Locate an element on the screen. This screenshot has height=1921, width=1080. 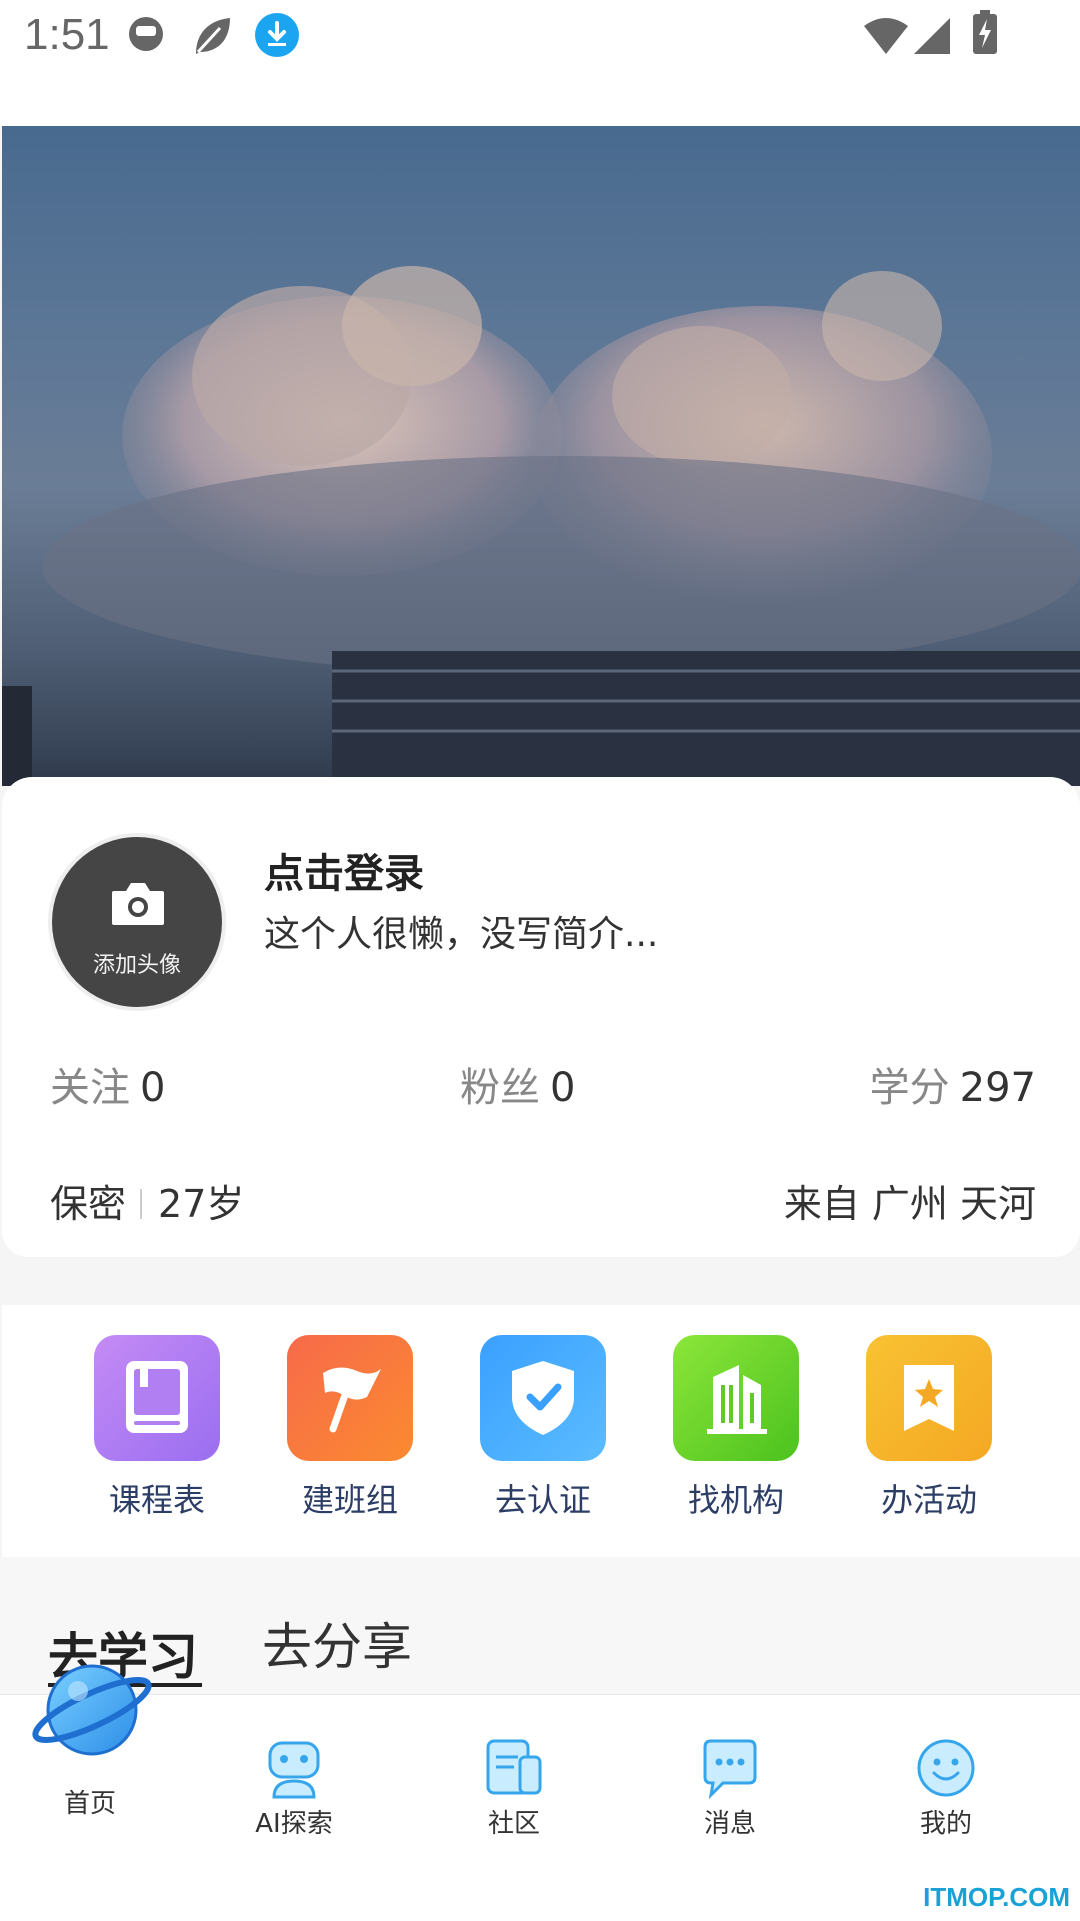
nav-label: 消息 is located at coordinates (729, 1824).